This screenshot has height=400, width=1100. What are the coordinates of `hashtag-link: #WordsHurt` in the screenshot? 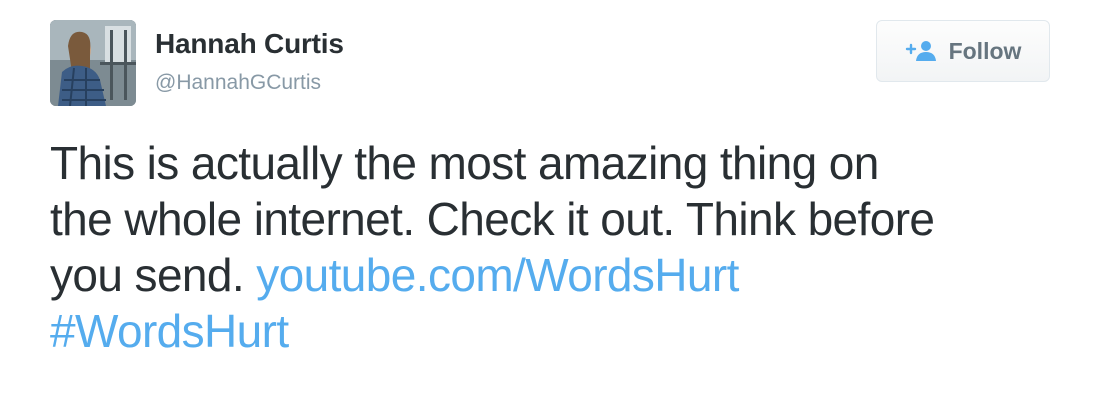 It's located at (169, 331).